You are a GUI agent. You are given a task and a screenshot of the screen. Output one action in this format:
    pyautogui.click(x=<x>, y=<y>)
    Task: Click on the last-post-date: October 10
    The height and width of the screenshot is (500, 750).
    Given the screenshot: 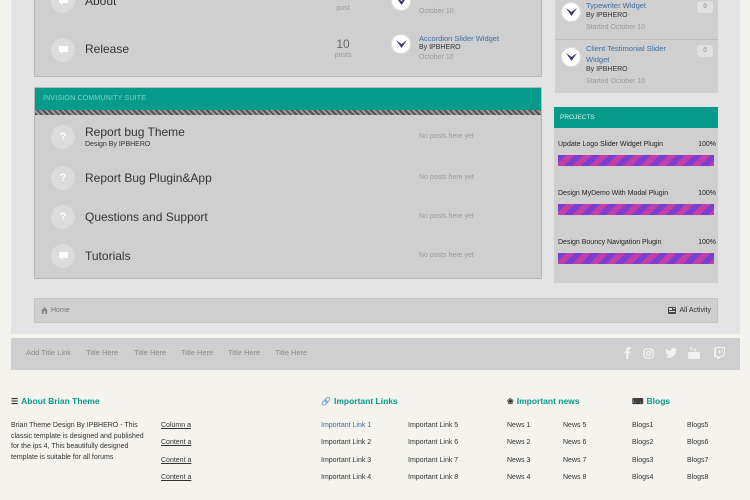 What is the action you would take?
    pyautogui.click(x=436, y=57)
    